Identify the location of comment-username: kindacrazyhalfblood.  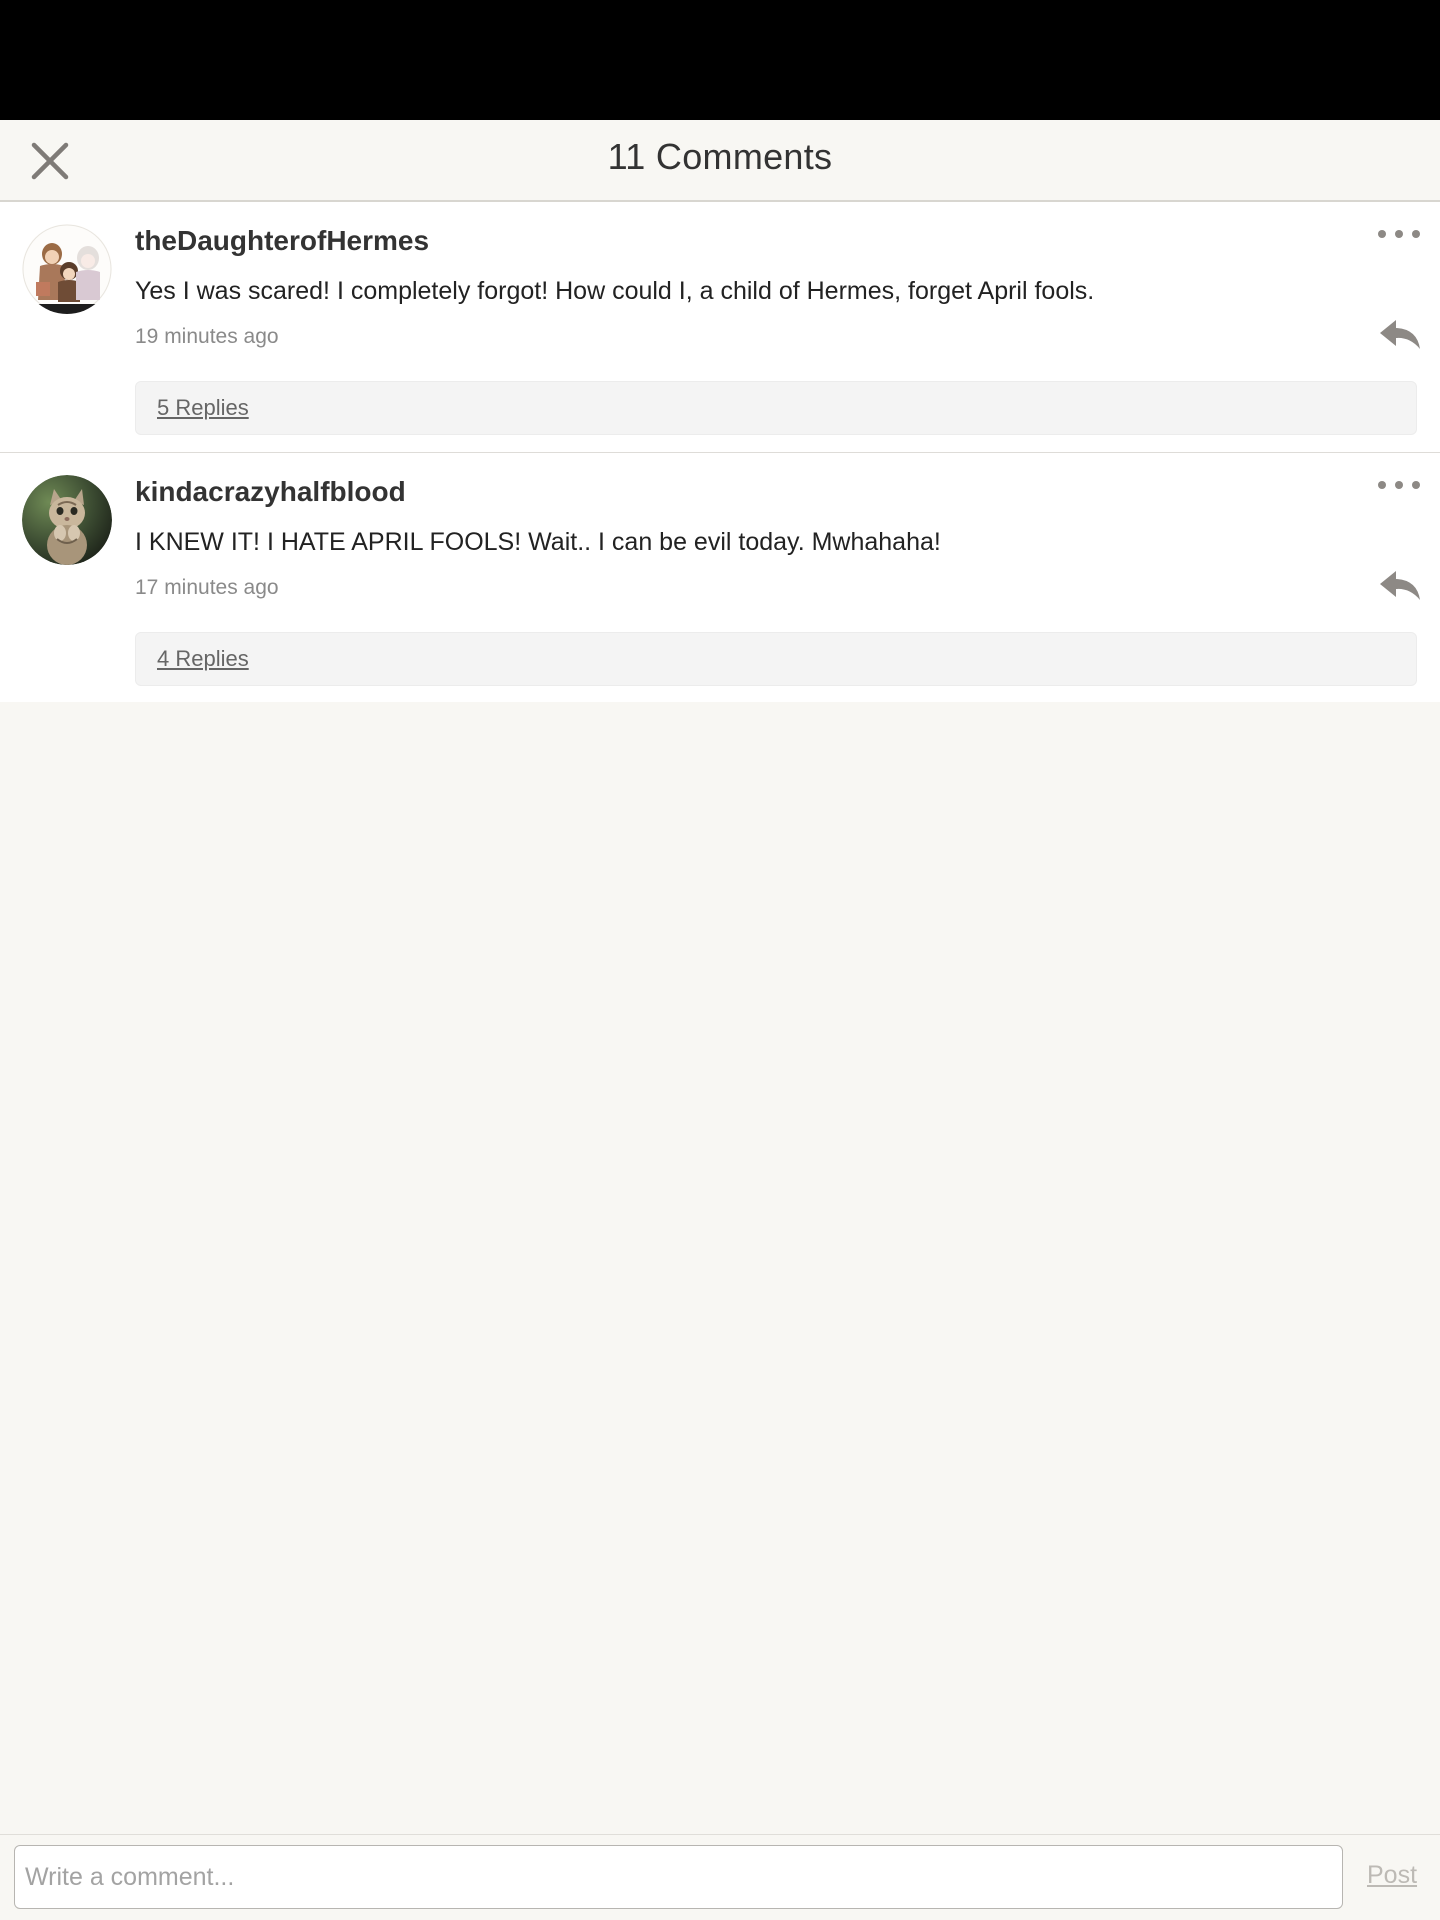
(270, 492).